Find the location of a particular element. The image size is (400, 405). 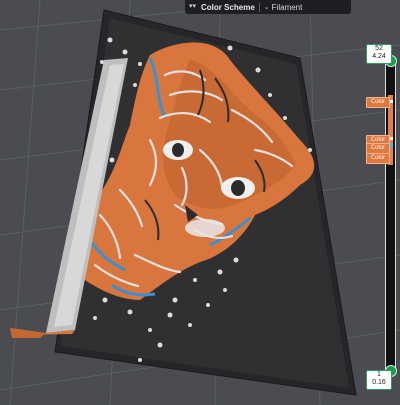

bottom-layer-readout: 1 0.16 is located at coordinates (379, 380).